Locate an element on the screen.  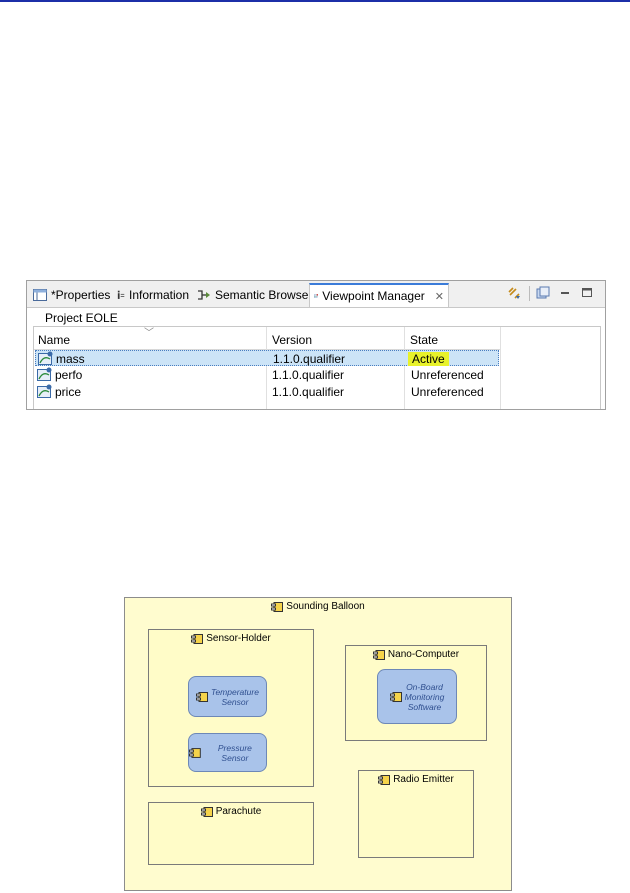
tab-properties: *Properties is located at coordinates (71, 295).